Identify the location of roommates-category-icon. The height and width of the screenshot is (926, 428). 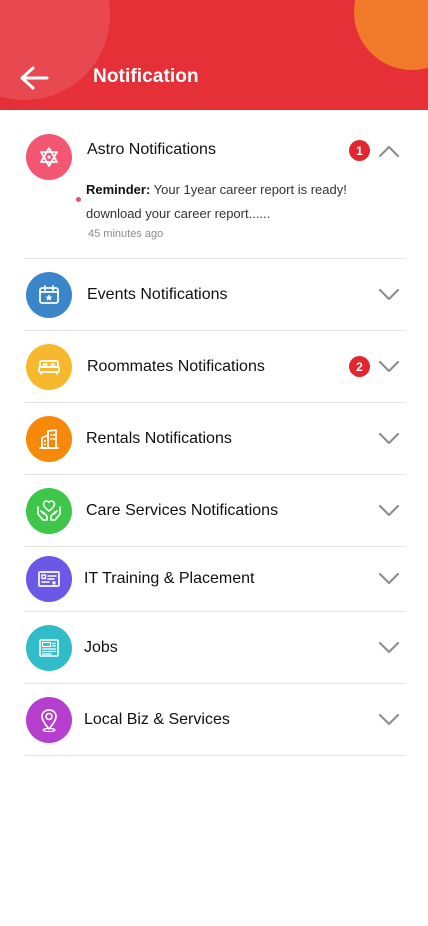
(49, 366).